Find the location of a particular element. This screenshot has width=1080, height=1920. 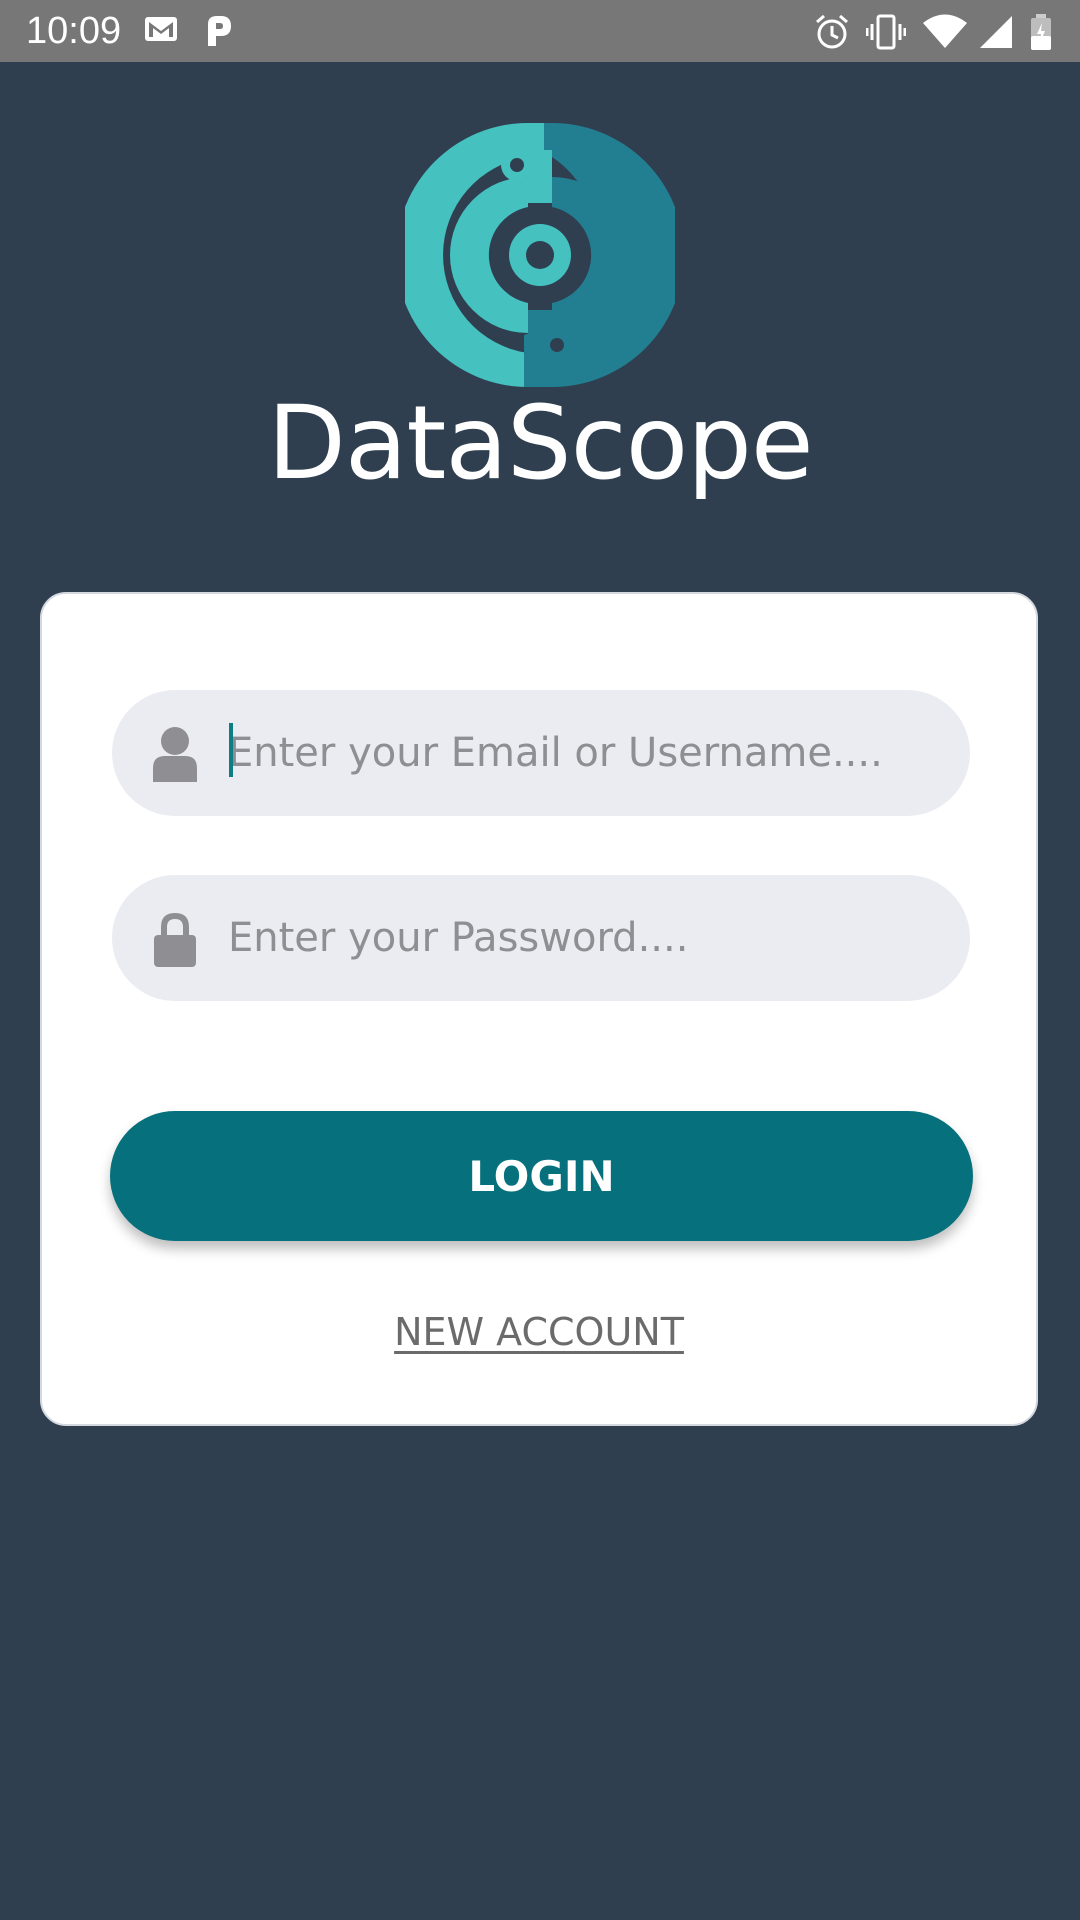

user-icon is located at coordinates (175, 754).